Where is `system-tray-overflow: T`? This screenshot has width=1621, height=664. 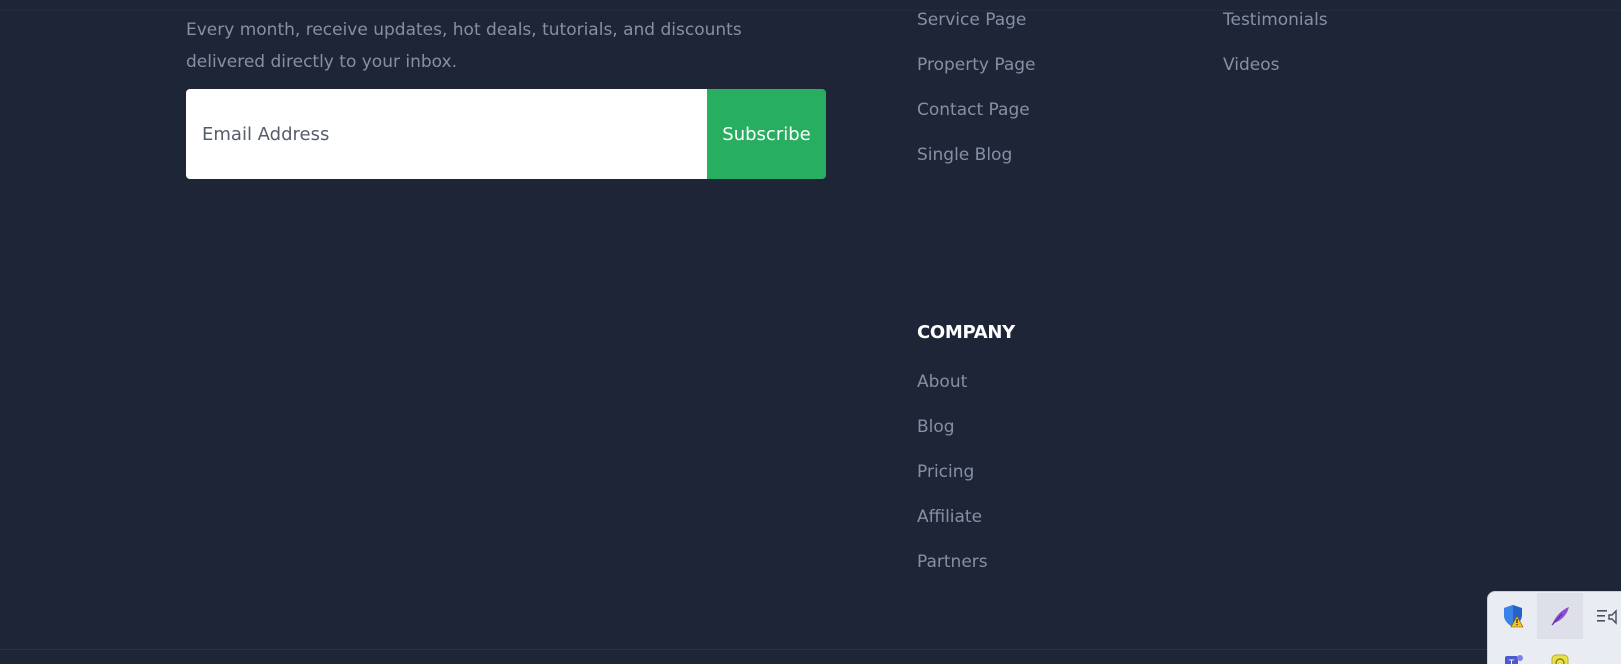
system-tray-overflow: T is located at coordinates (1554, 627).